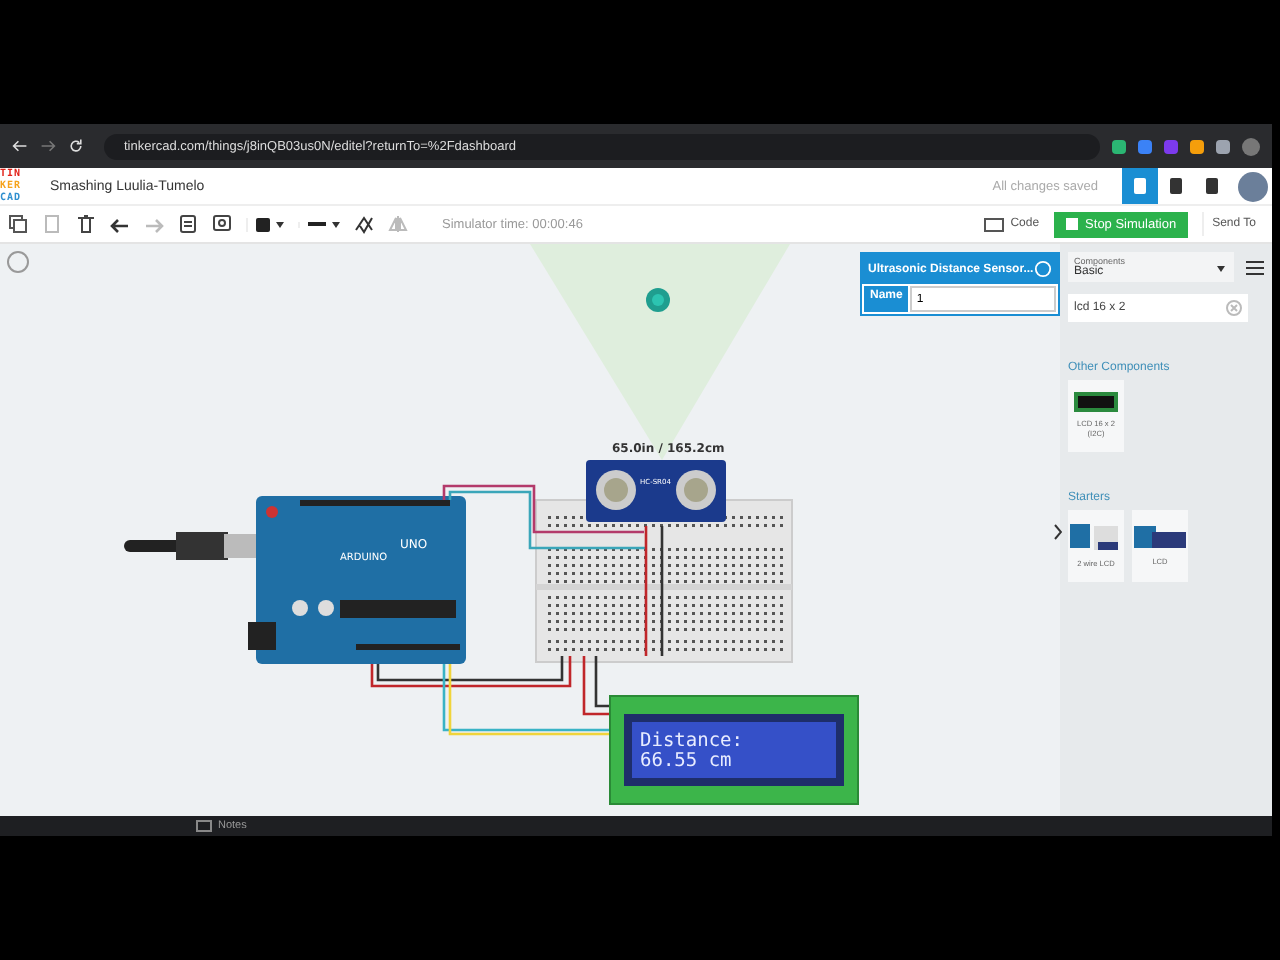 The image size is (1280, 960). What do you see at coordinates (188, 224) in the screenshot?
I see `note-icon` at bounding box center [188, 224].